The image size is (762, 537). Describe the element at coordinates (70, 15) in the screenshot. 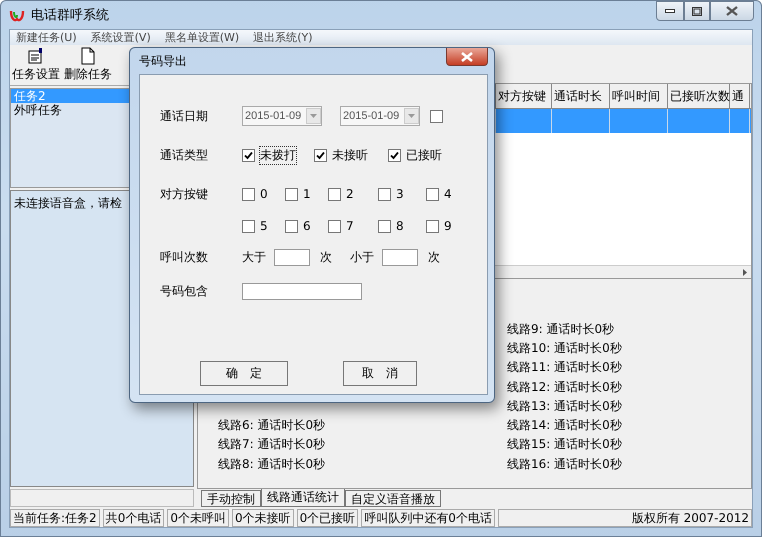

I see `window-title: 电话群呼系统` at that location.